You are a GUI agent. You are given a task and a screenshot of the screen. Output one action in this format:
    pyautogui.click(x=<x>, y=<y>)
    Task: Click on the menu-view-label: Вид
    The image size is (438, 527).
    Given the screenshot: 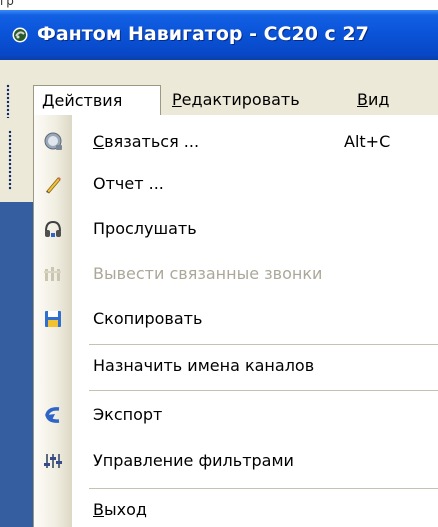 What is the action you would take?
    pyautogui.click(x=373, y=99)
    